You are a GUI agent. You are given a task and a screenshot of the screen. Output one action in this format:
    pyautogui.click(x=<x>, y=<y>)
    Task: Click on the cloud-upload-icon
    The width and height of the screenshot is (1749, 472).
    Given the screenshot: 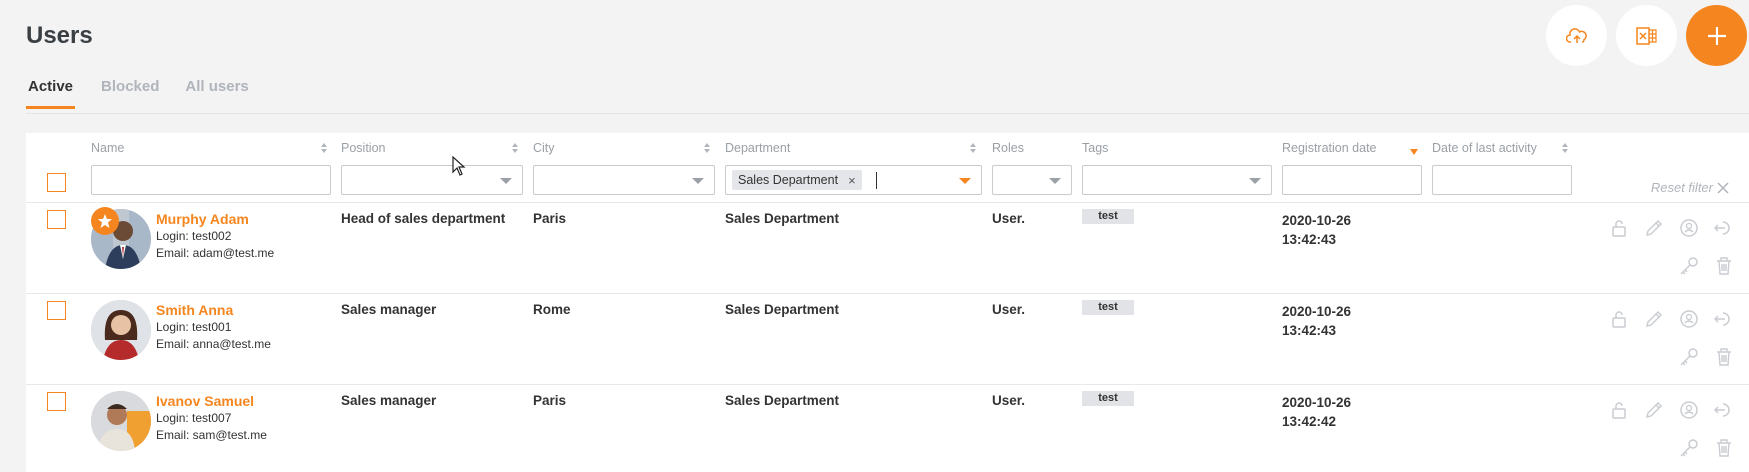 What is the action you would take?
    pyautogui.click(x=1576, y=35)
    